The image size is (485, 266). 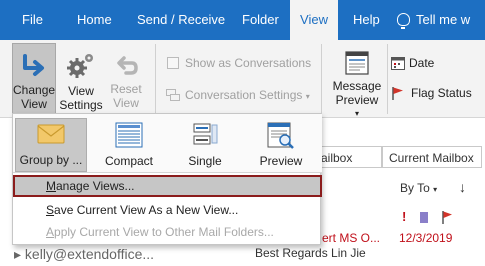 I want to click on save-view-accel: S, so click(x=50, y=210).